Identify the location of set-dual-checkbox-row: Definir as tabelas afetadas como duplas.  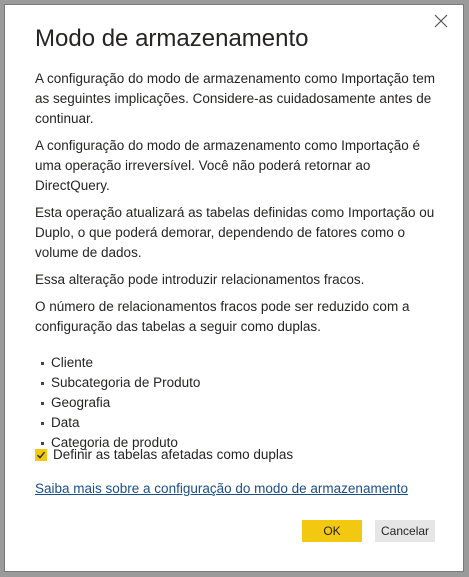
(164, 454).